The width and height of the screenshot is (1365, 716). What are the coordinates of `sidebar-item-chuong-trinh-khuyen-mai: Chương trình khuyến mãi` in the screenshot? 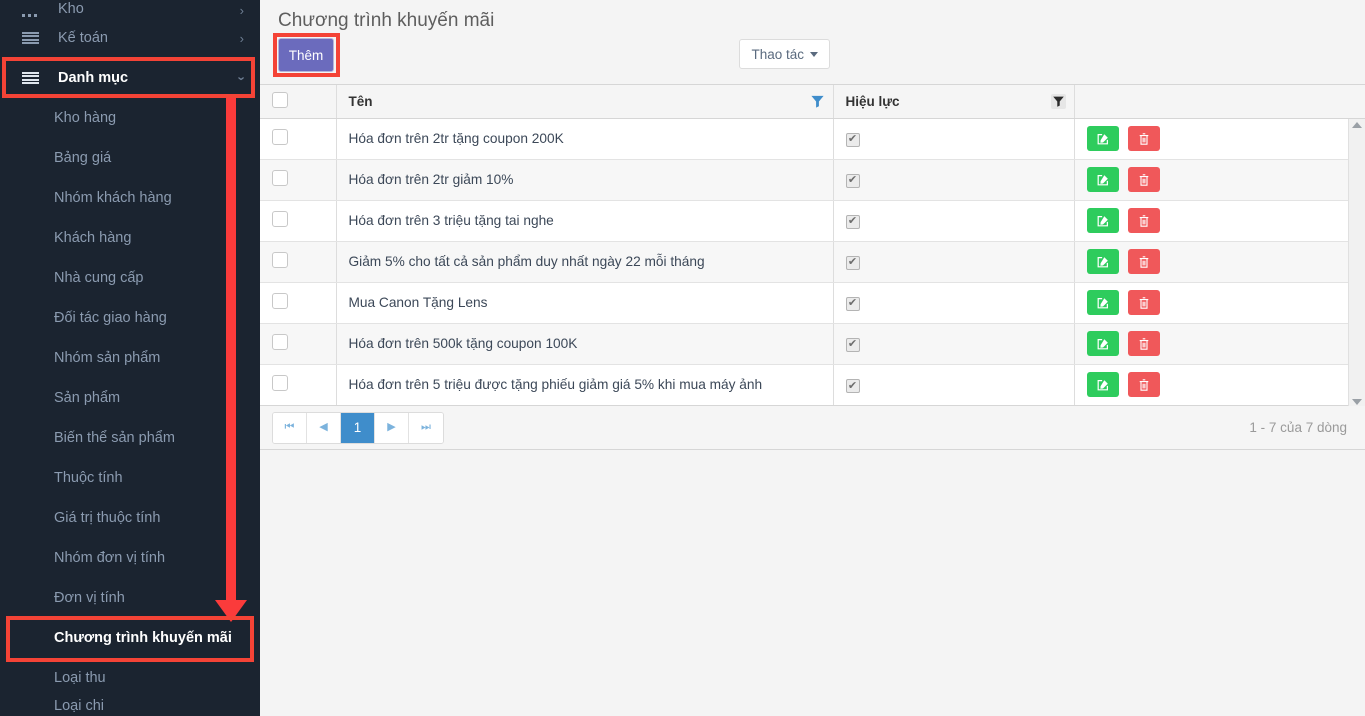 It's located at (130, 638).